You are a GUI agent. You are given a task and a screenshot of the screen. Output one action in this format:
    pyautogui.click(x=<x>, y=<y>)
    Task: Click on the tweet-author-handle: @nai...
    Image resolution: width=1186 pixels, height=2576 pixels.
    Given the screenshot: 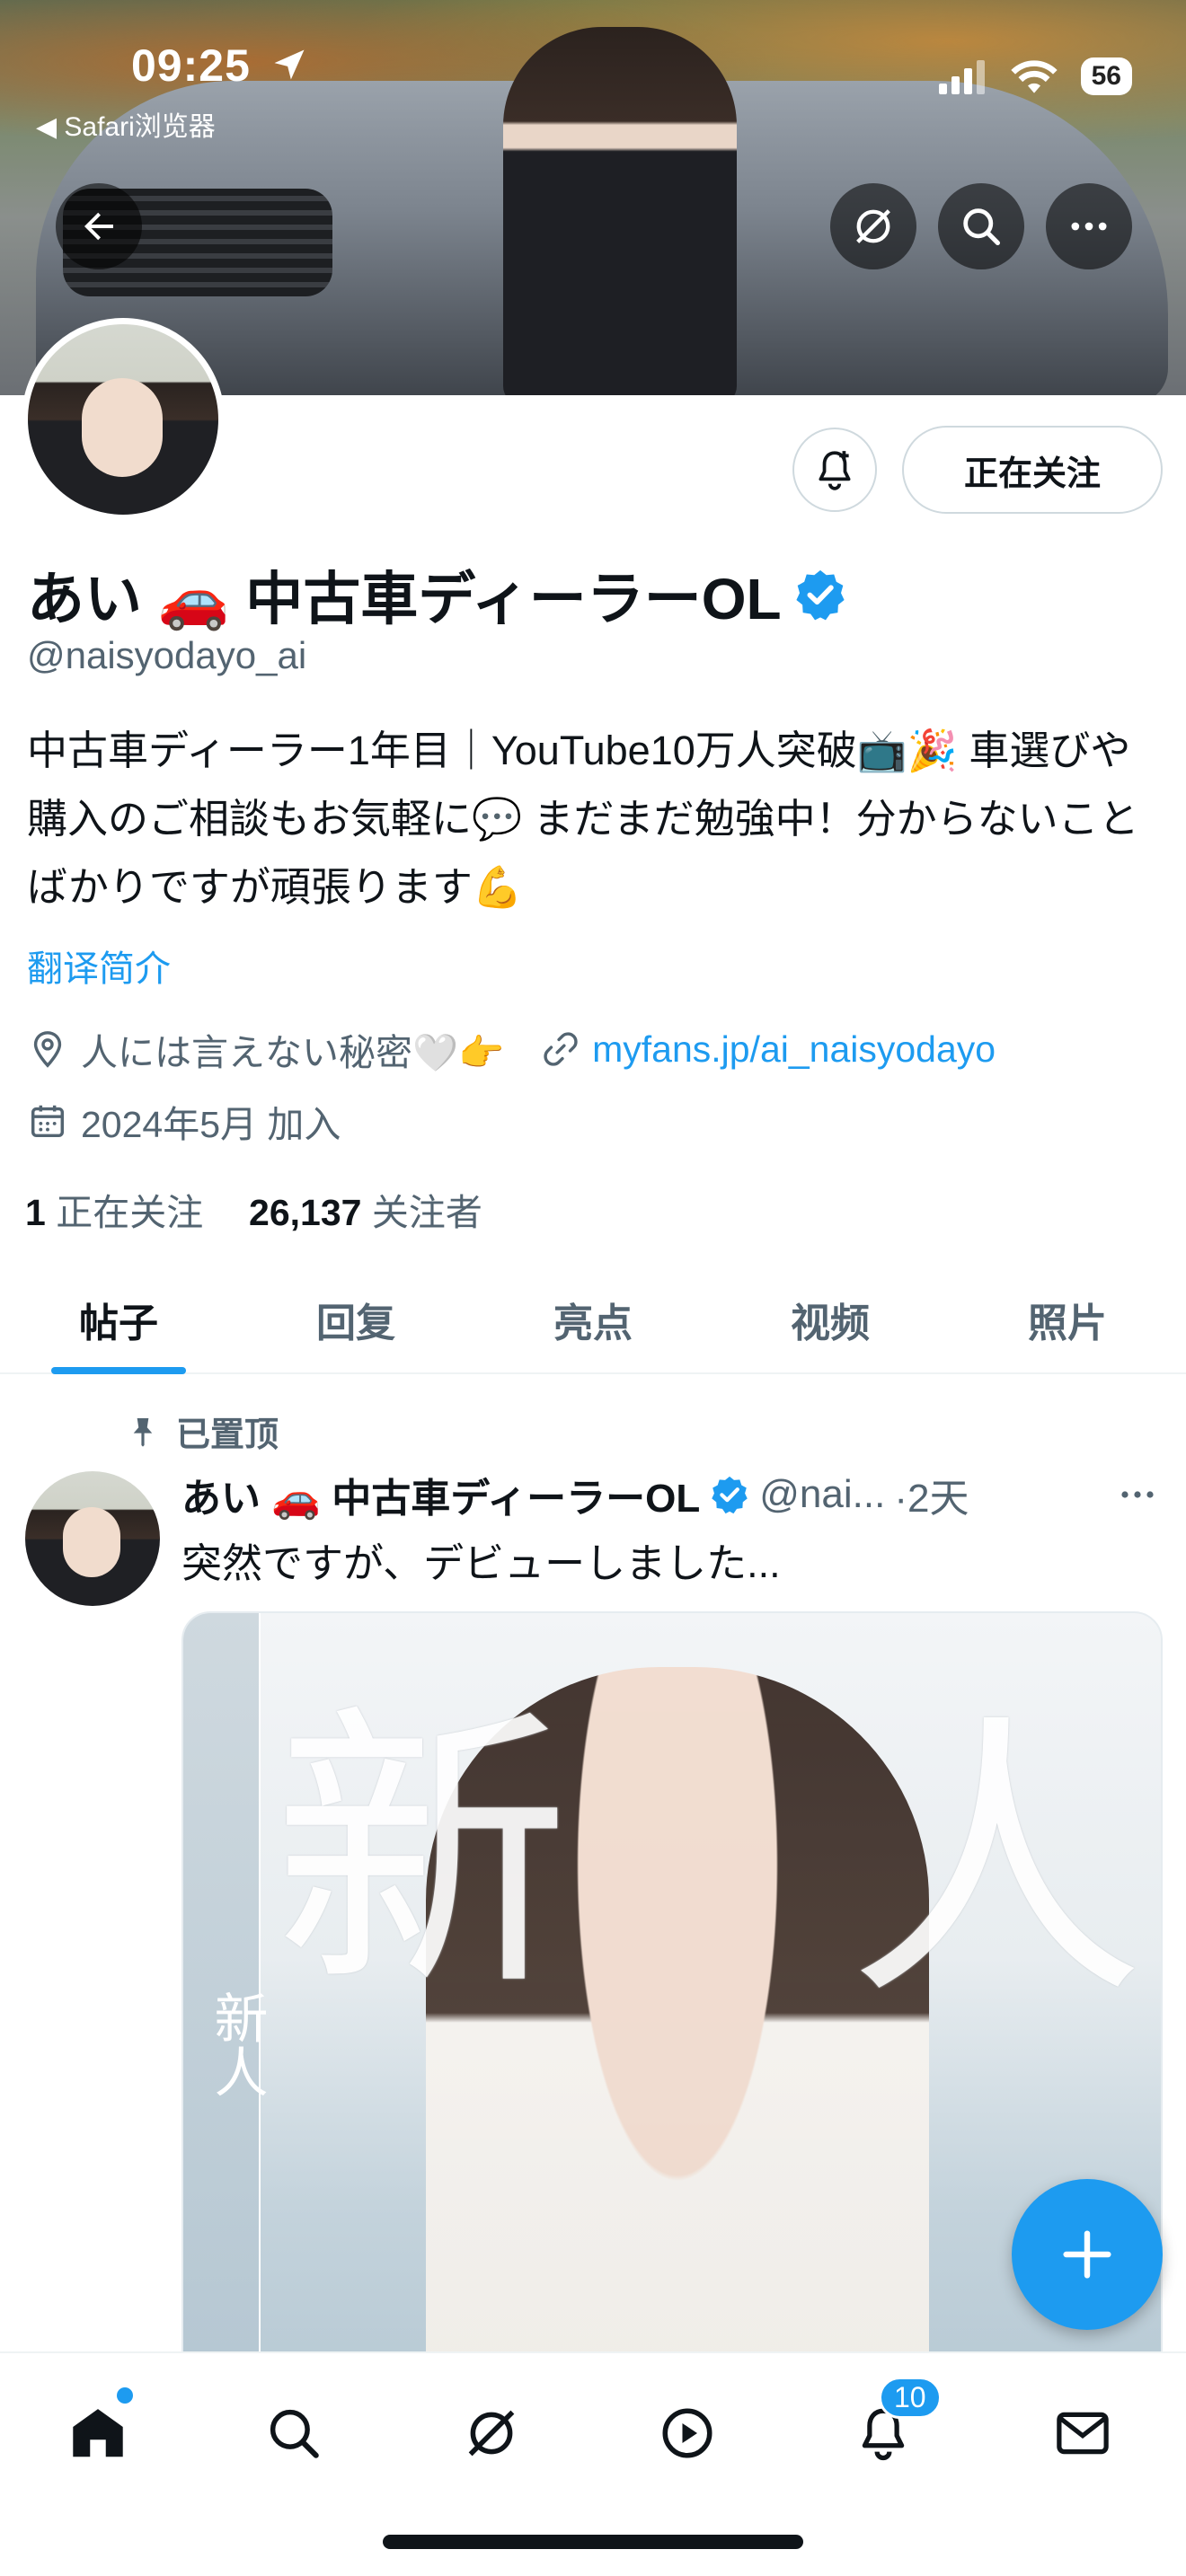 What is the action you would take?
    pyautogui.click(x=822, y=1494)
    